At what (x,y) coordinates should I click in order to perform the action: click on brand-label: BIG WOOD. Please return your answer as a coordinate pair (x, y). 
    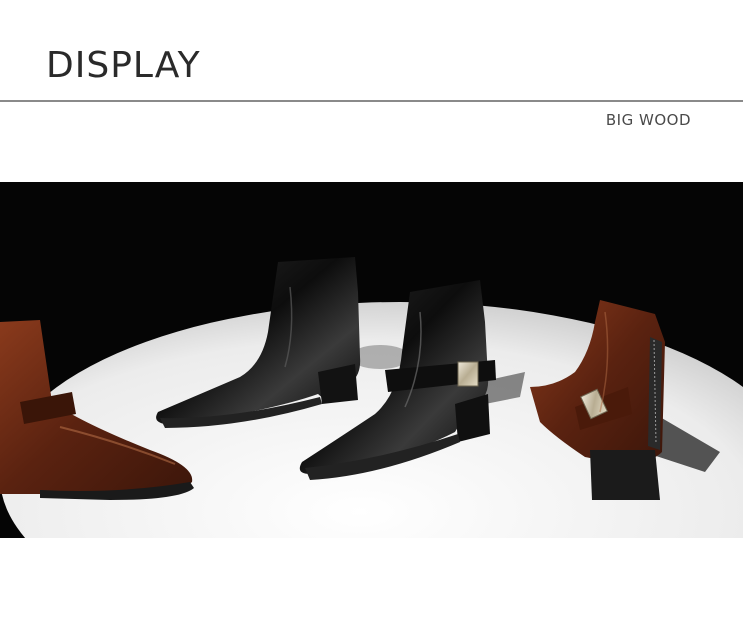
    Looking at the image, I should click on (648, 120).